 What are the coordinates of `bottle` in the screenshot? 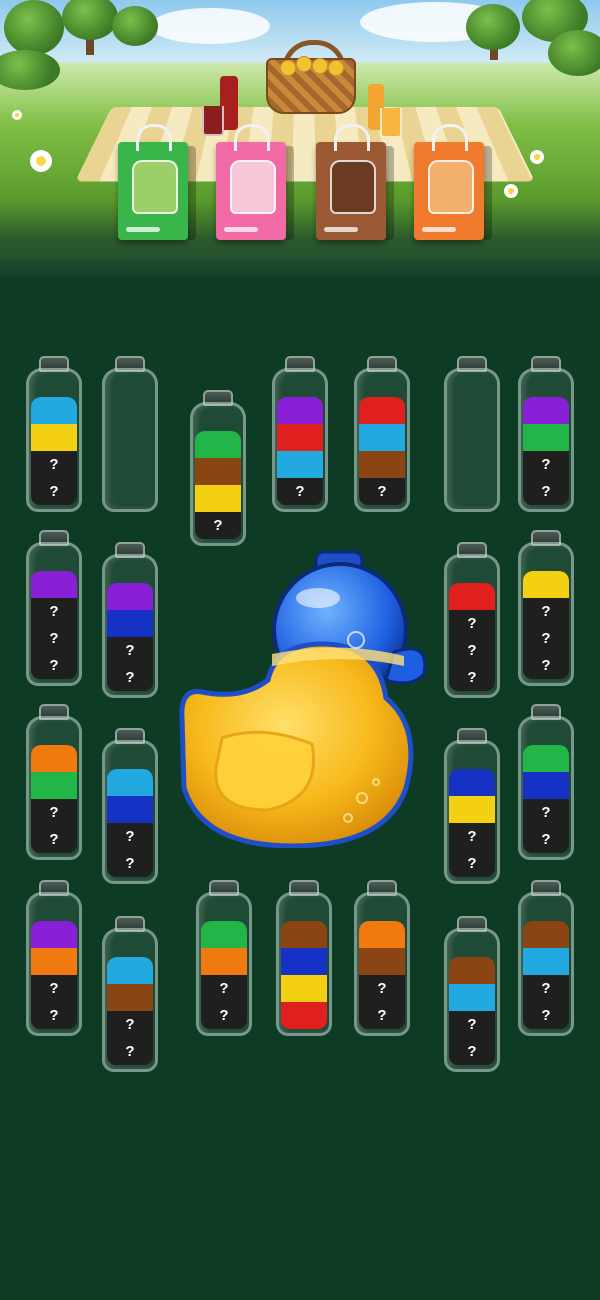 It's located at (304, 958).